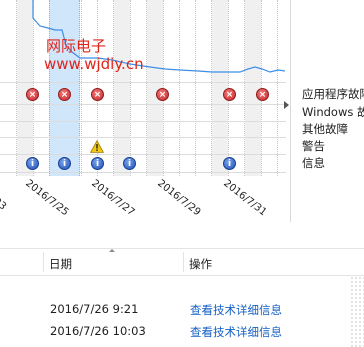 The image size is (364, 347). What do you see at coordinates (313, 146) in the screenshot?
I see `legend-warnings: 警告` at bounding box center [313, 146].